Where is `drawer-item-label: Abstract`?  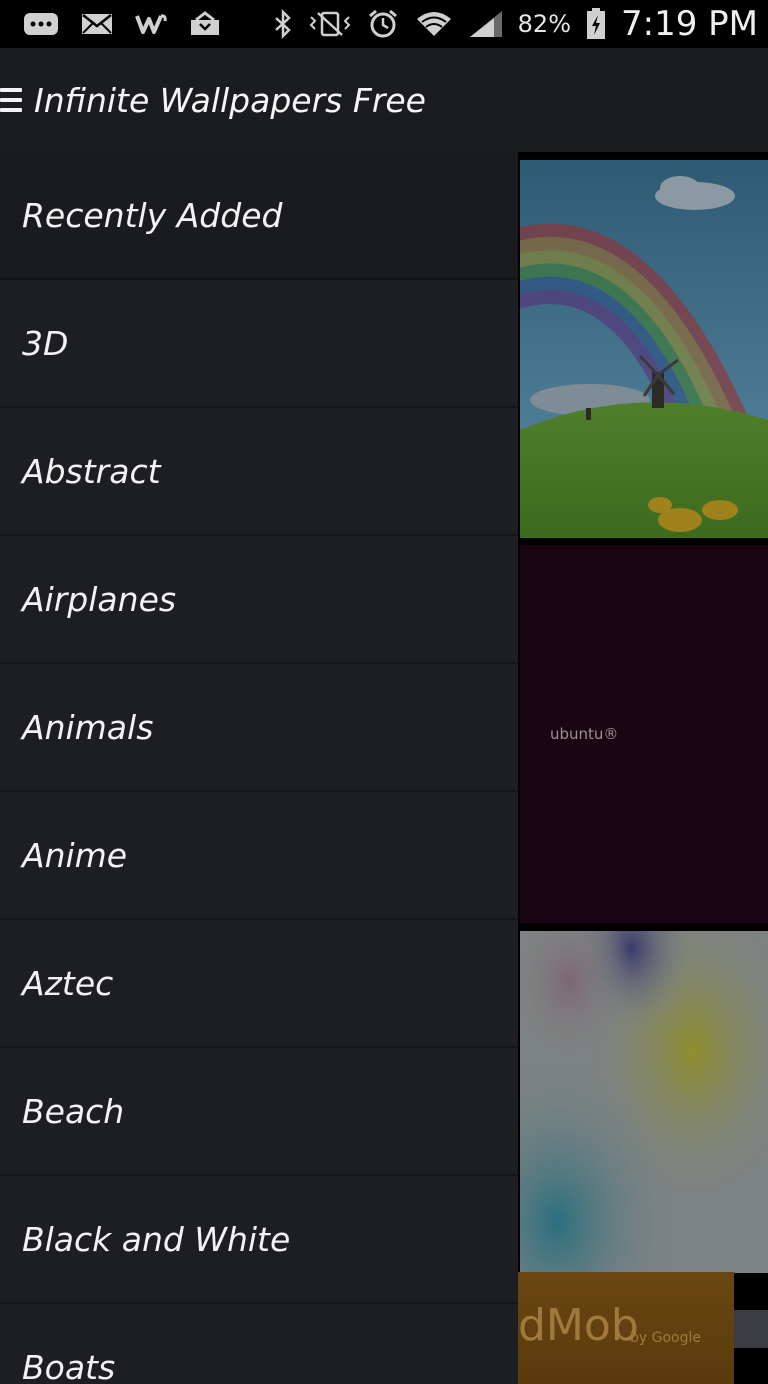
drawer-item-label: Abstract is located at coordinates (91, 471).